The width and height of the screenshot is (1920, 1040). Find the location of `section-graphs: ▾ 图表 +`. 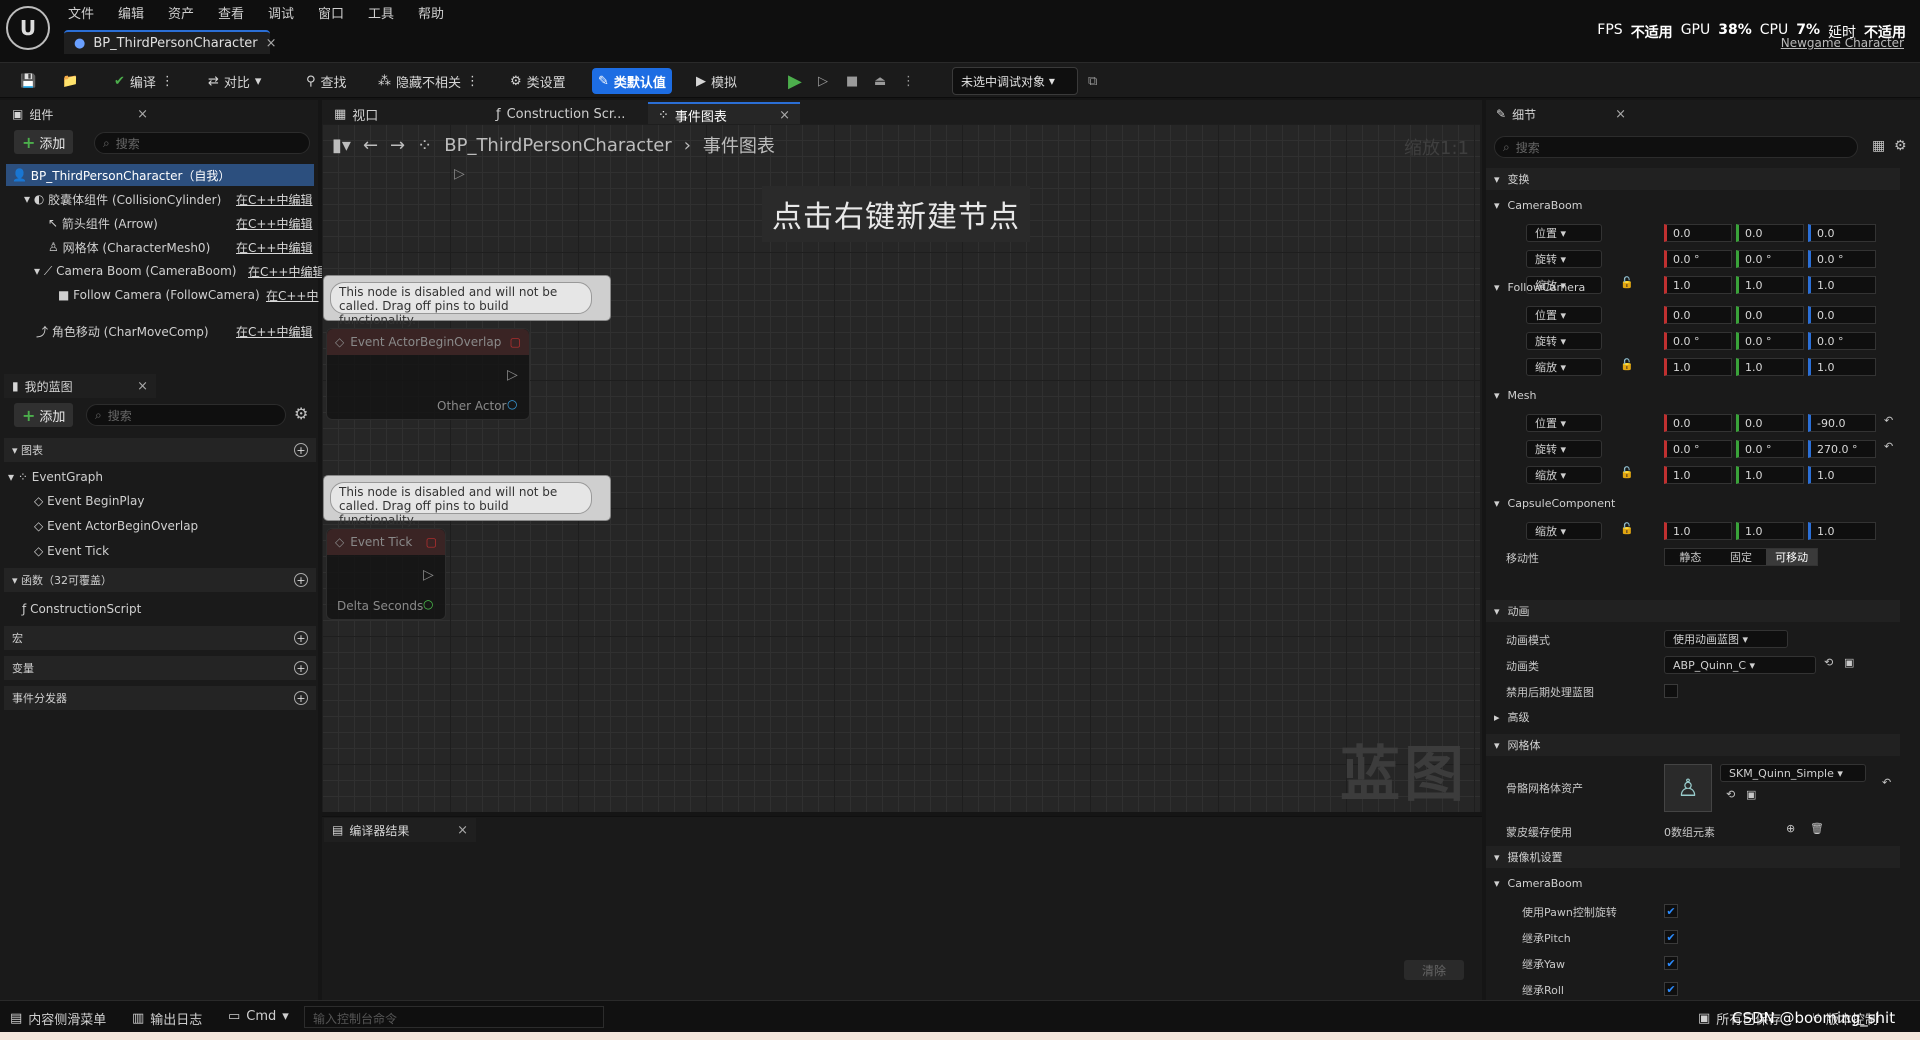

section-graphs: ▾ 图表 + is located at coordinates (160, 450).